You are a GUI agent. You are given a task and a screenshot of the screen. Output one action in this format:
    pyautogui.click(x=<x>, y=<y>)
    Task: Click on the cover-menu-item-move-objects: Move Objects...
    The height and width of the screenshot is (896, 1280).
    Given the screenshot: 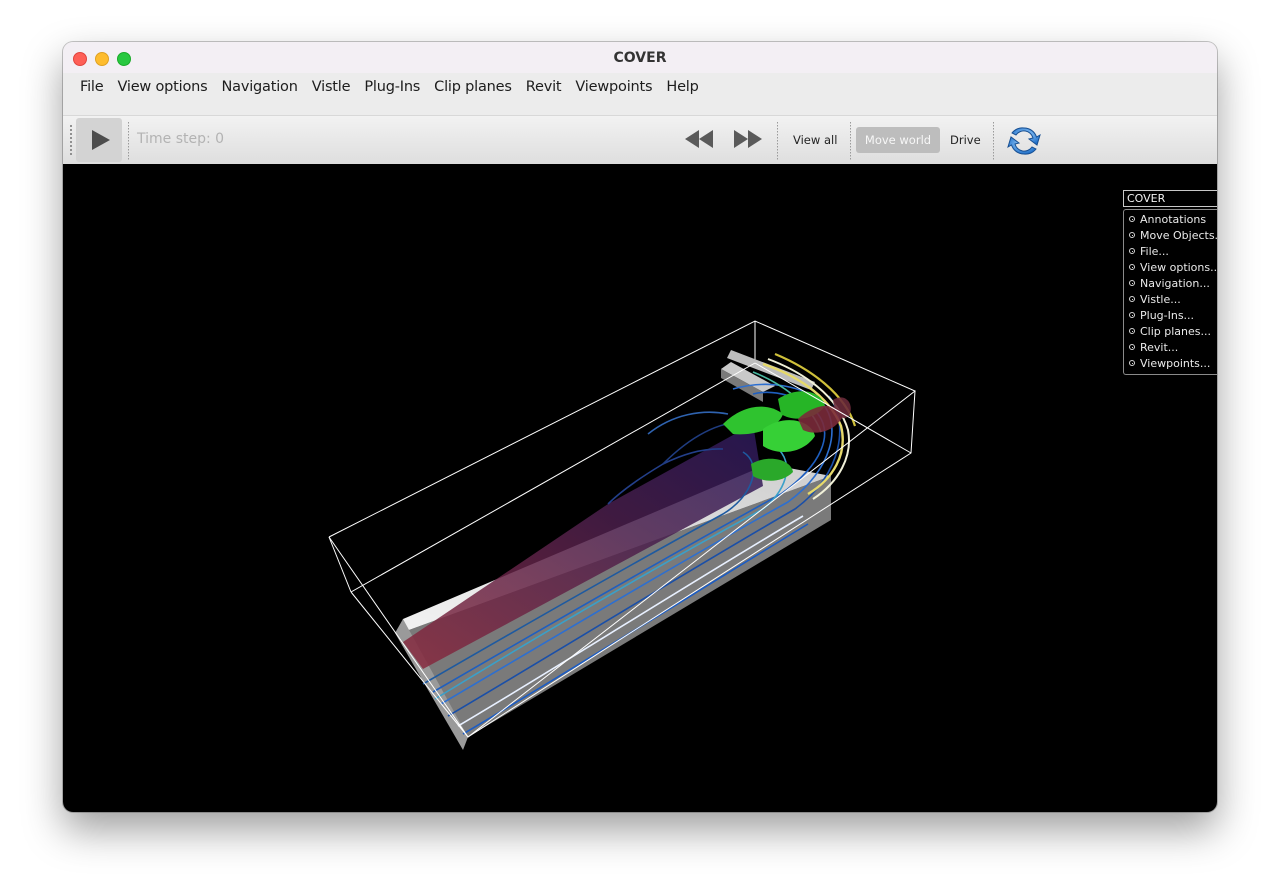 What is the action you would take?
    pyautogui.click(x=1170, y=236)
    